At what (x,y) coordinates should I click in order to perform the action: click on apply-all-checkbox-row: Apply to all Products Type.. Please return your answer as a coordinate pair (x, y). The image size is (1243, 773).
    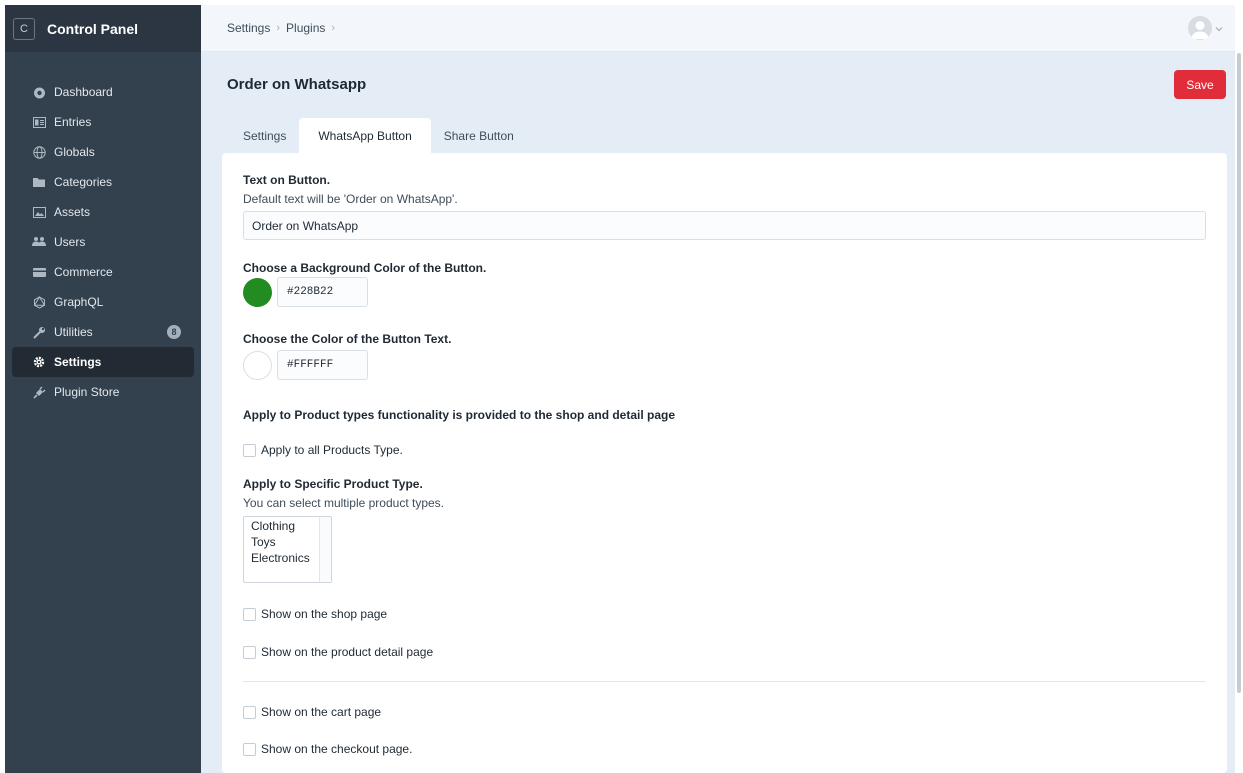
    Looking at the image, I should click on (323, 450).